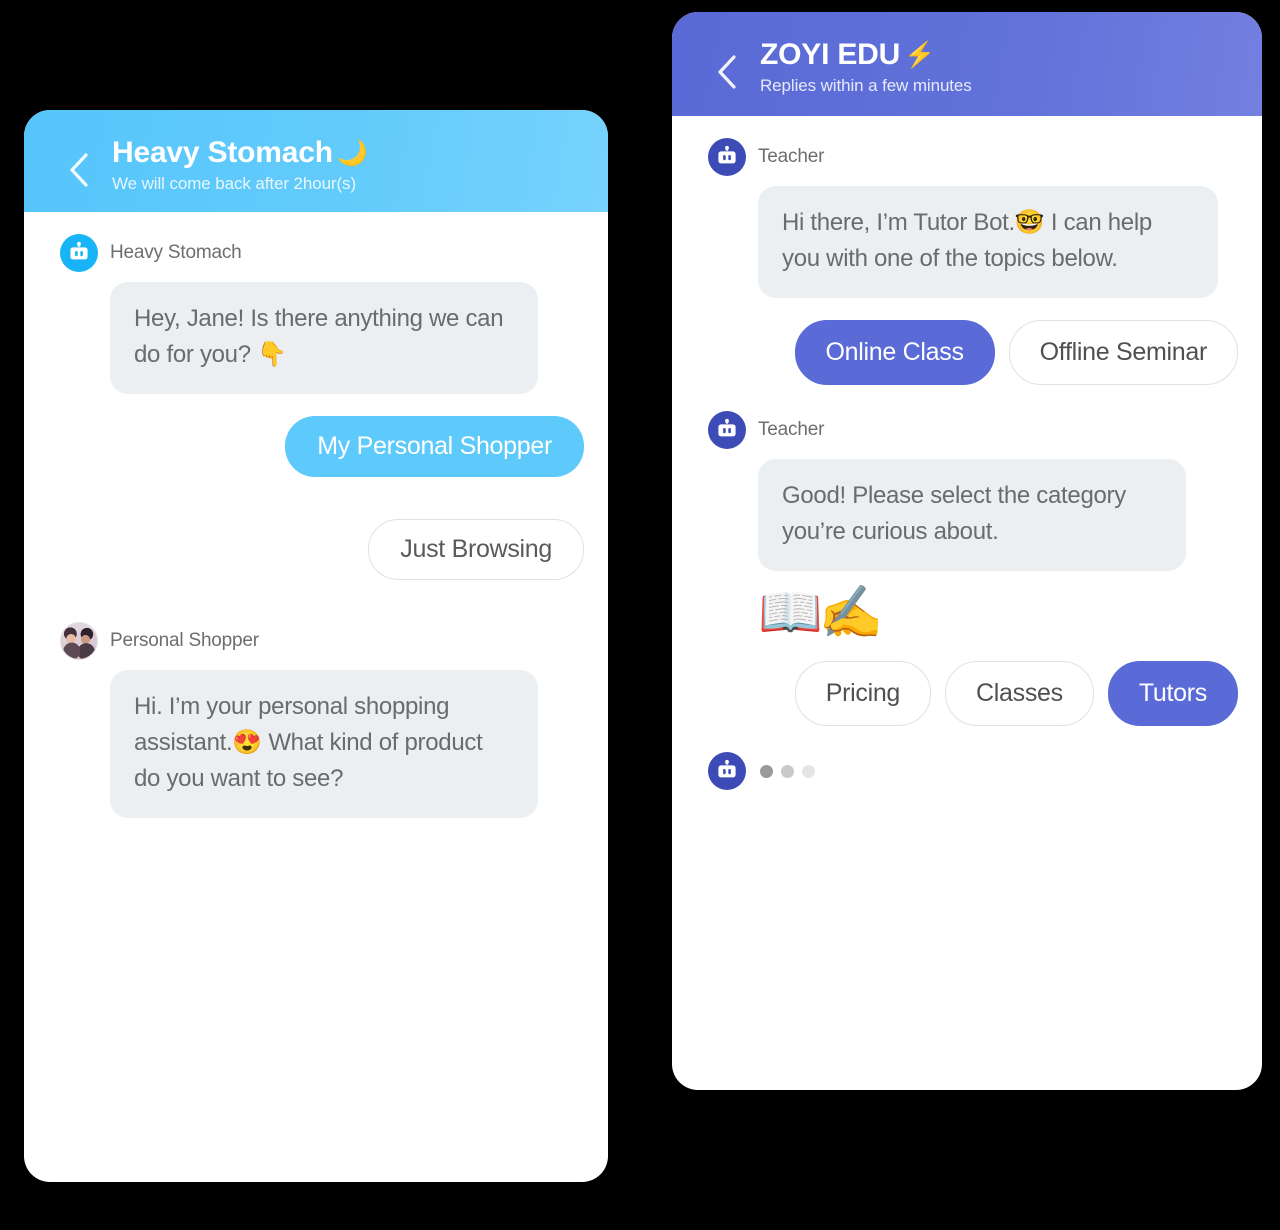 The image size is (1280, 1230). What do you see at coordinates (894, 352) in the screenshot?
I see `topic-button-online-class: Online Class` at bounding box center [894, 352].